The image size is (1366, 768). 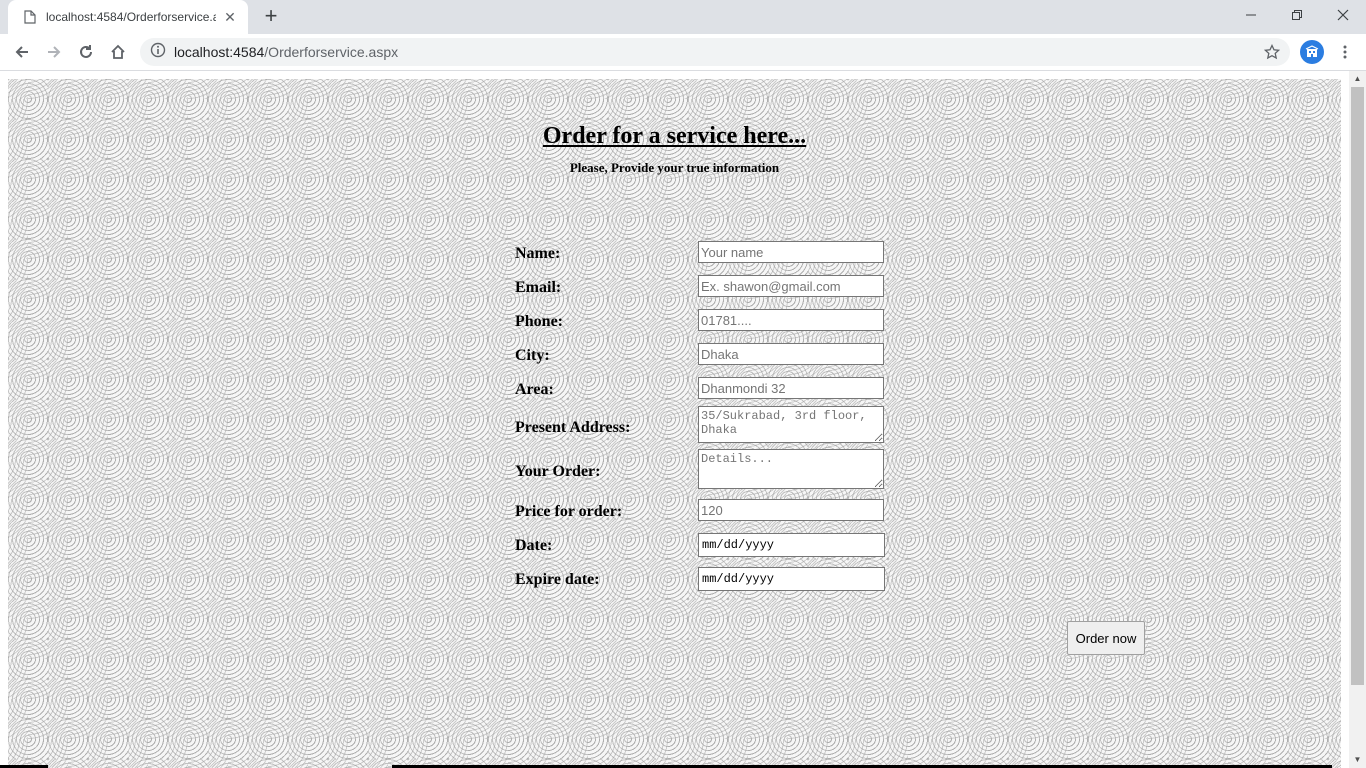 What do you see at coordinates (791, 320) in the screenshot?
I see `phone-input` at bounding box center [791, 320].